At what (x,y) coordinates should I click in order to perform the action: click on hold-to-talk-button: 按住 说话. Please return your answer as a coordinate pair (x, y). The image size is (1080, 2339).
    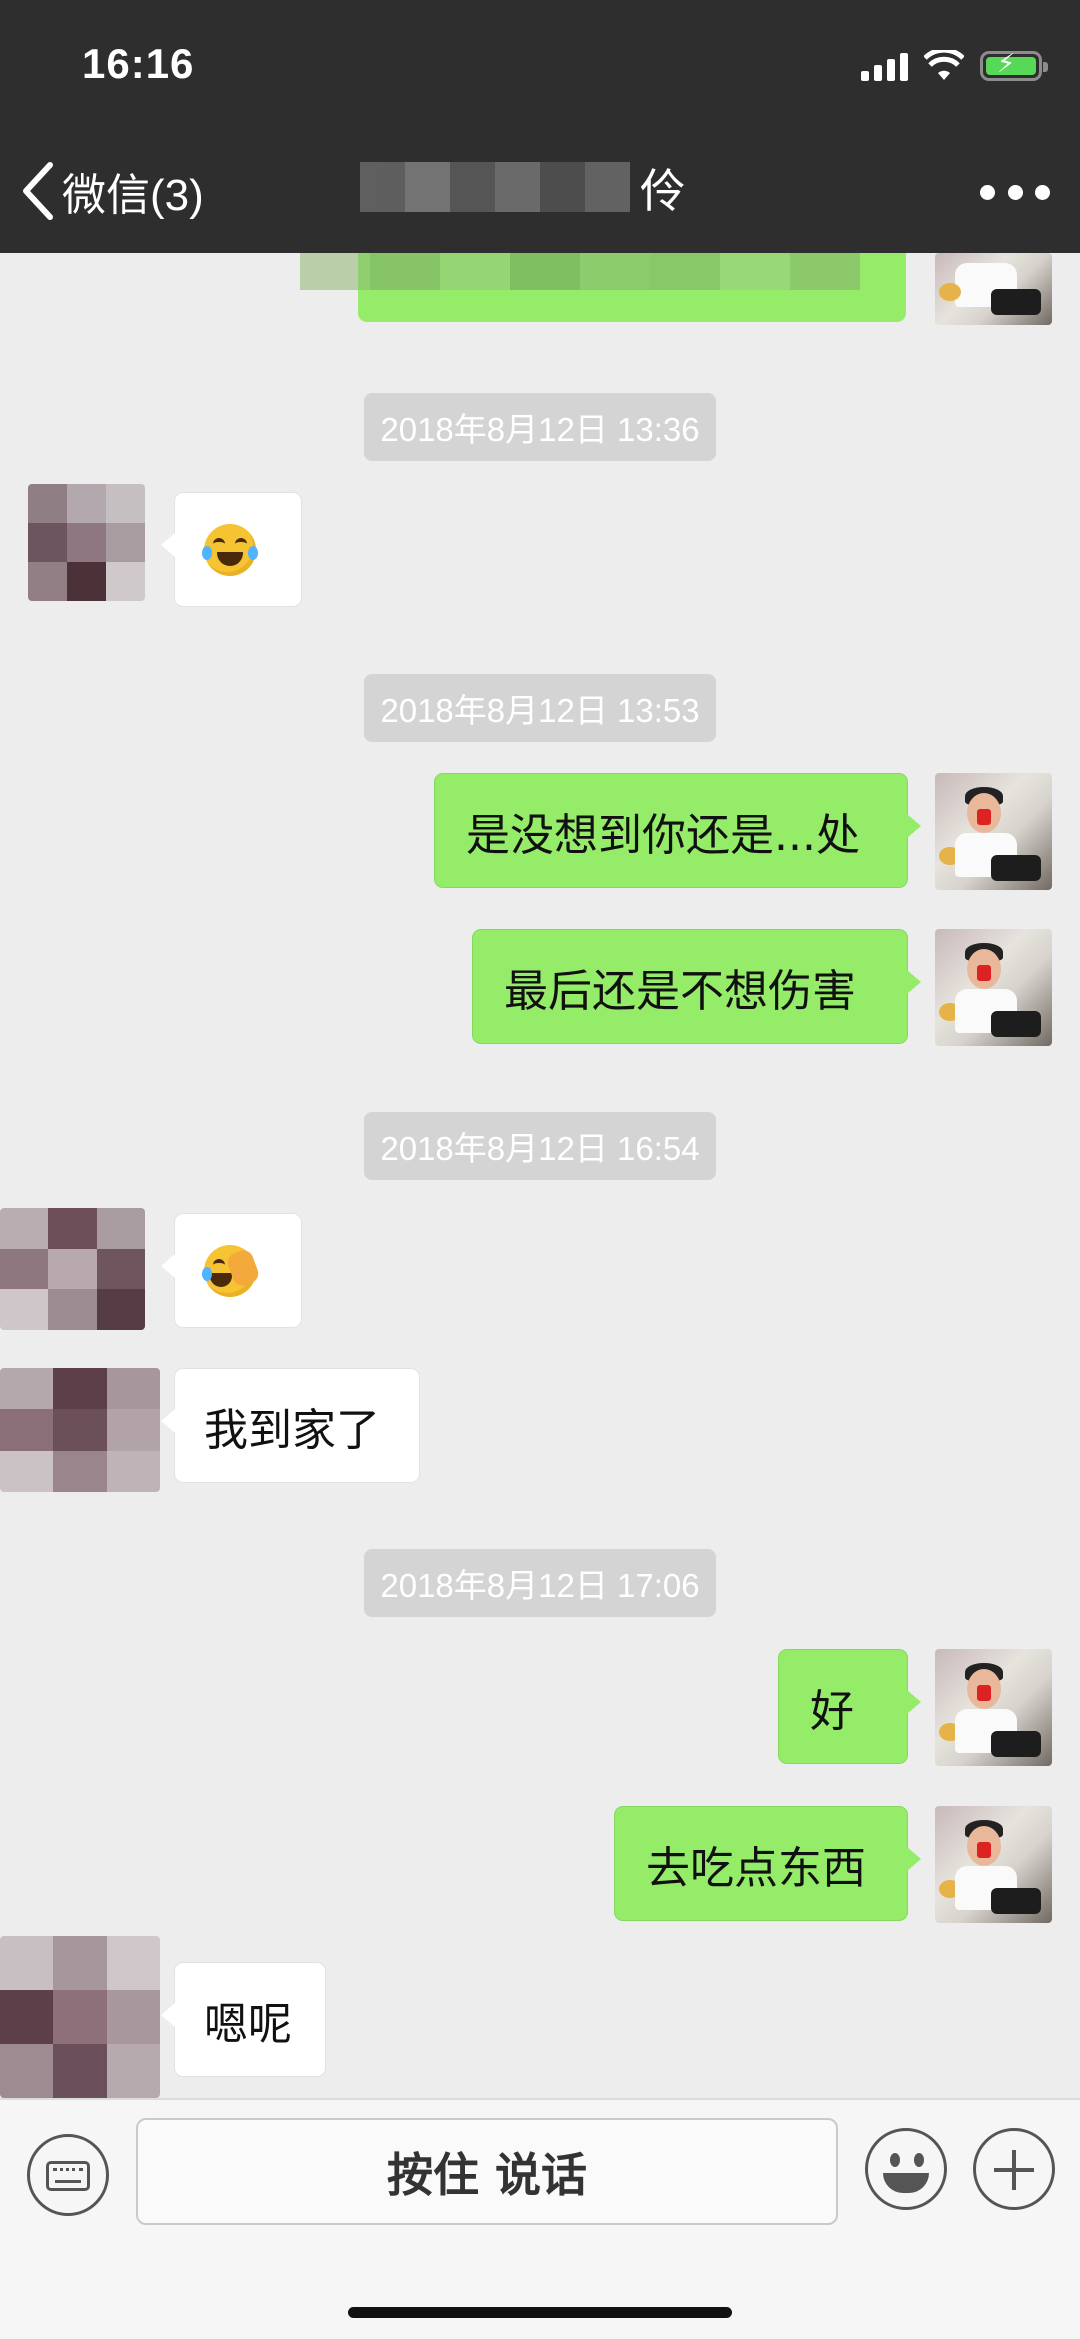
    Looking at the image, I should click on (487, 2171).